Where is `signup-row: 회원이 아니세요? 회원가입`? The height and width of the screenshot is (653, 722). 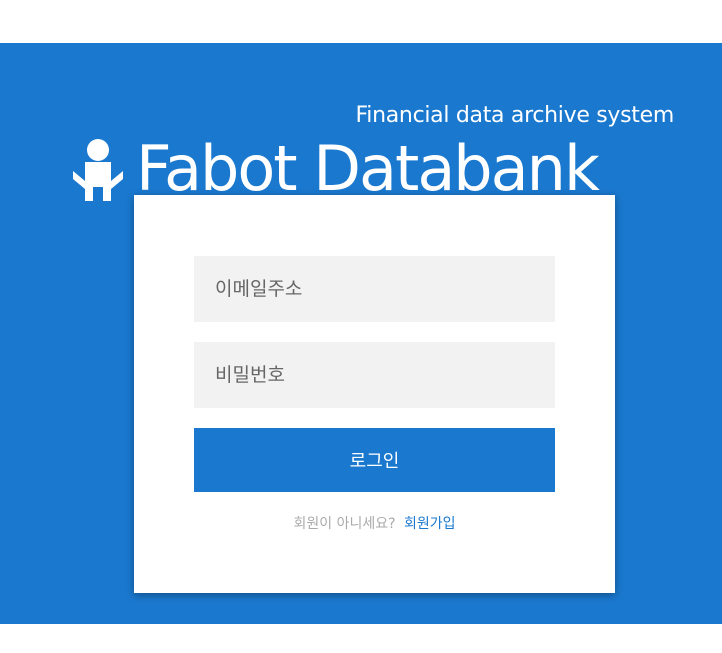
signup-row: 회원이 아니세요? 회원가입 is located at coordinates (374, 523).